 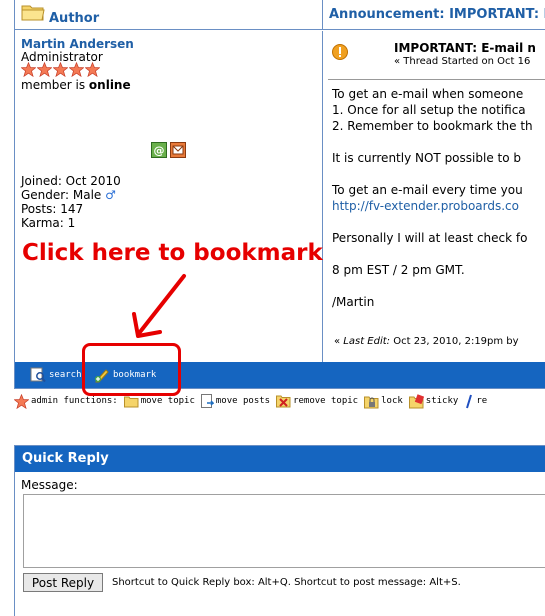 I want to click on search-label: search, so click(x=65, y=375).